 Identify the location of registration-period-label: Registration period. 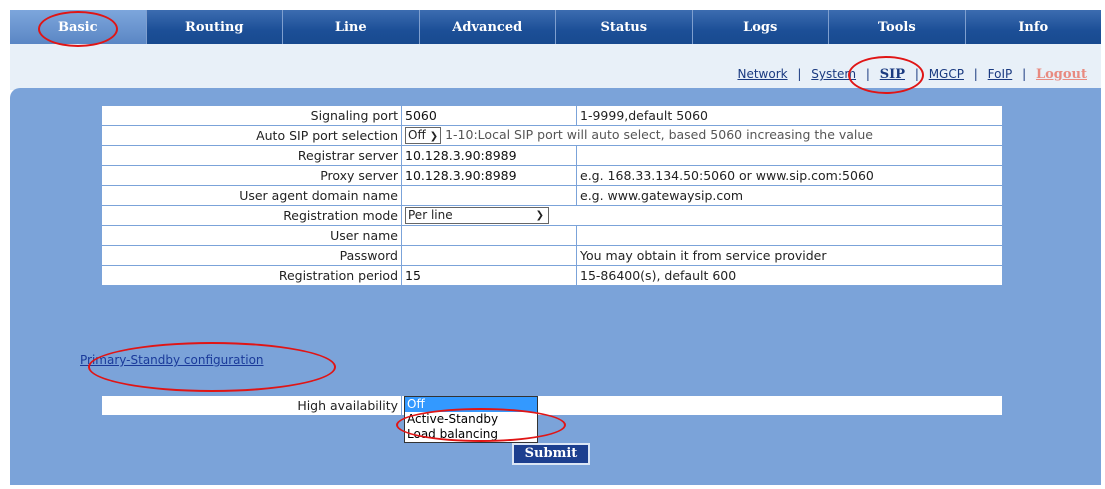
(251, 275).